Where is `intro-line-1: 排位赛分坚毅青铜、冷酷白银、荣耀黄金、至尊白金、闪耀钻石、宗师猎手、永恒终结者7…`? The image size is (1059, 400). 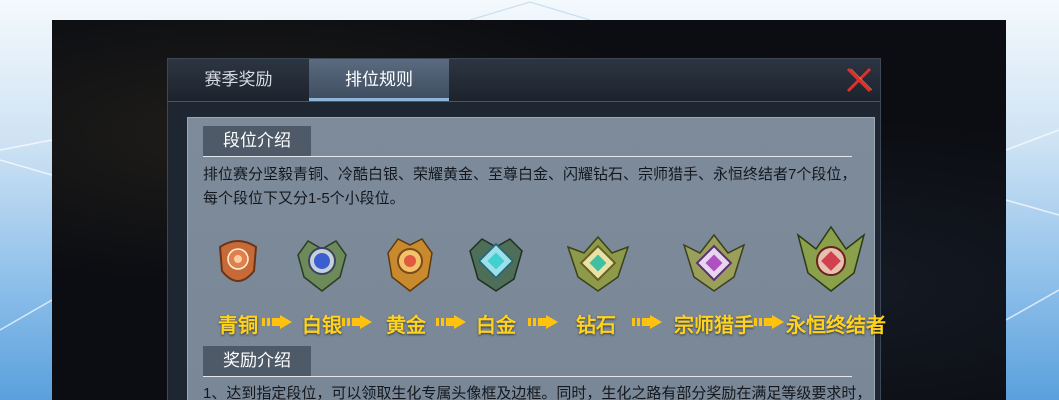 intro-line-1: 排位赛分坚毅青铜、冷酷白银、荣耀黄金、至尊白金、闪耀钻石、宗师猎手、永恒终结者7… is located at coordinates (530, 174).